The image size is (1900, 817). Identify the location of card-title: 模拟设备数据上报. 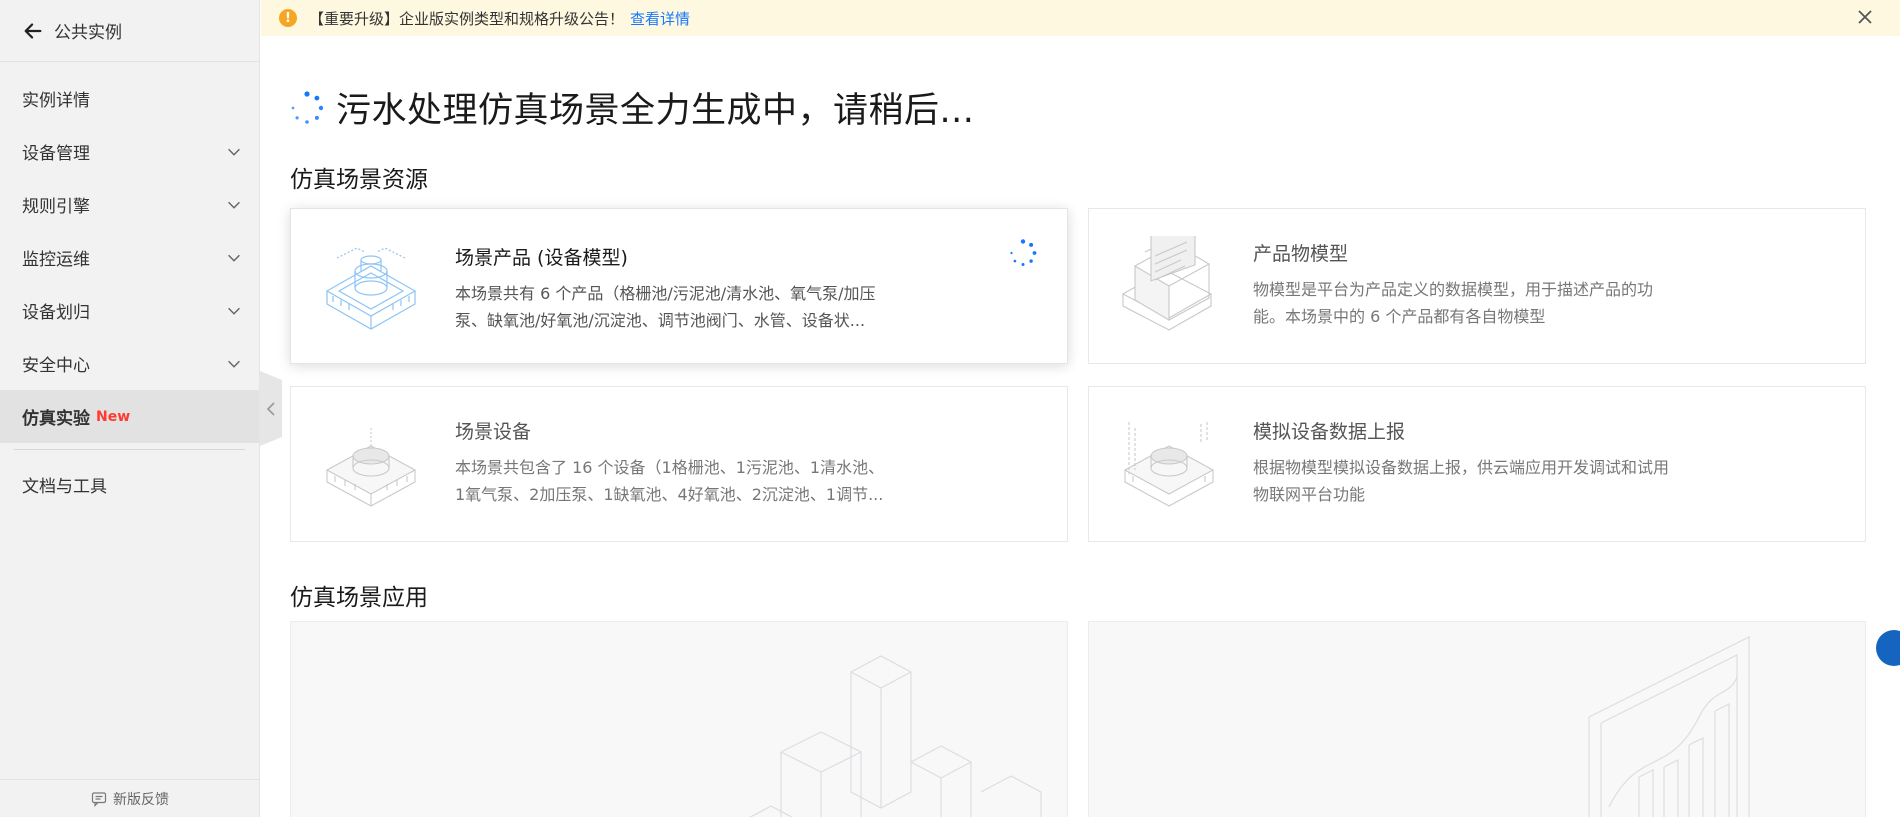
(1329, 432).